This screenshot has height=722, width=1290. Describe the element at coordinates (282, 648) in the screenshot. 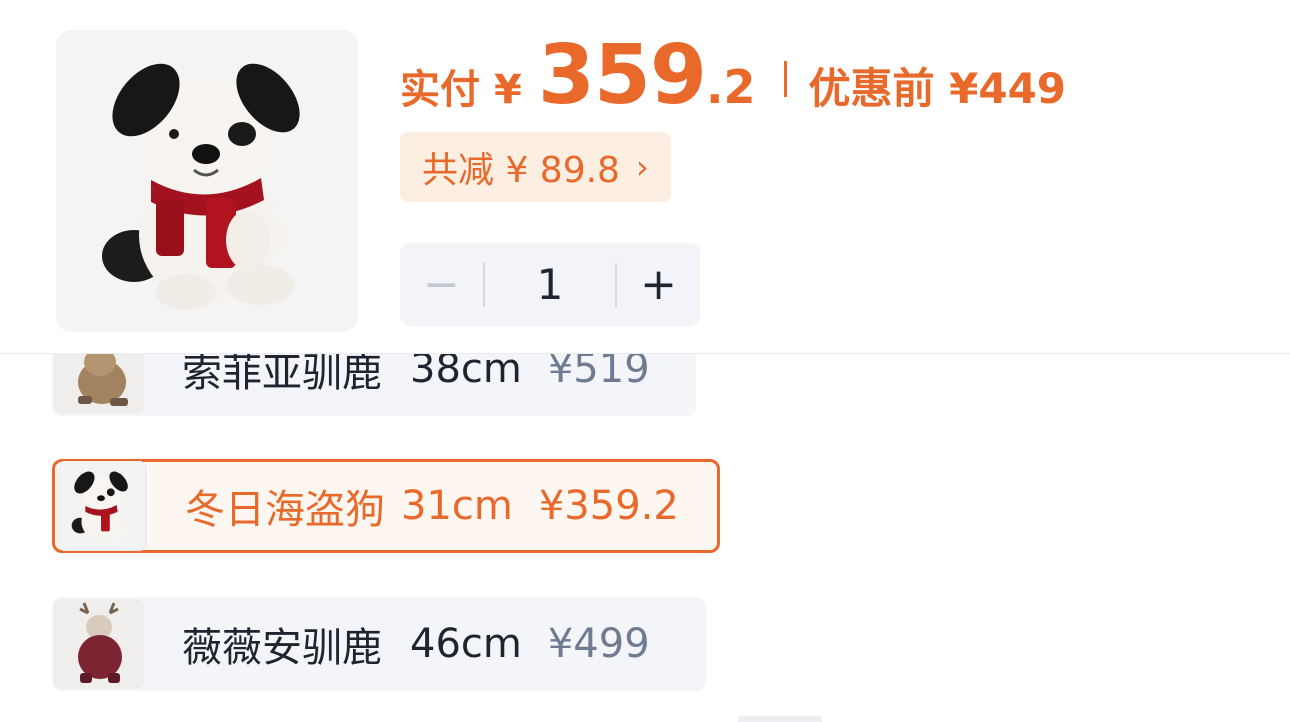

I see `variant-name: 薇薇安驯鹿` at that location.